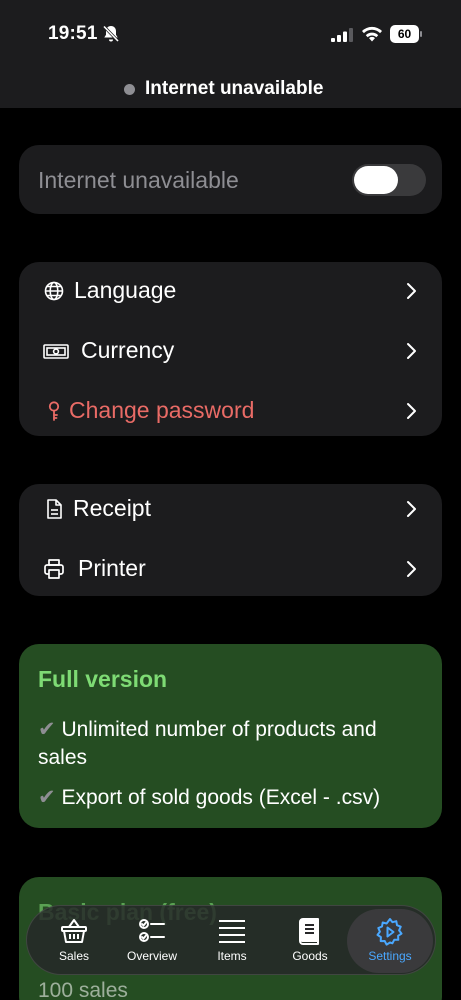 This screenshot has width=461, height=1000. What do you see at coordinates (232, 931) in the screenshot?
I see `list-icon` at bounding box center [232, 931].